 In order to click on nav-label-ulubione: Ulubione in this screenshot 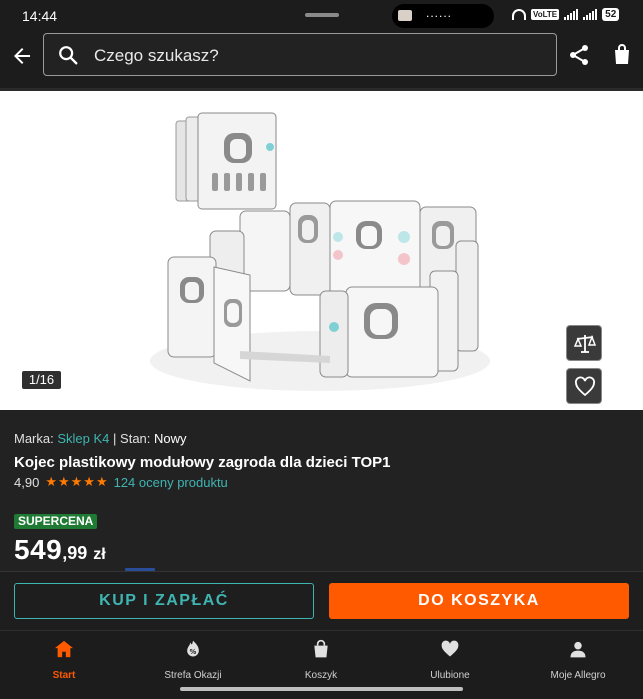, I will do `click(450, 675)`.